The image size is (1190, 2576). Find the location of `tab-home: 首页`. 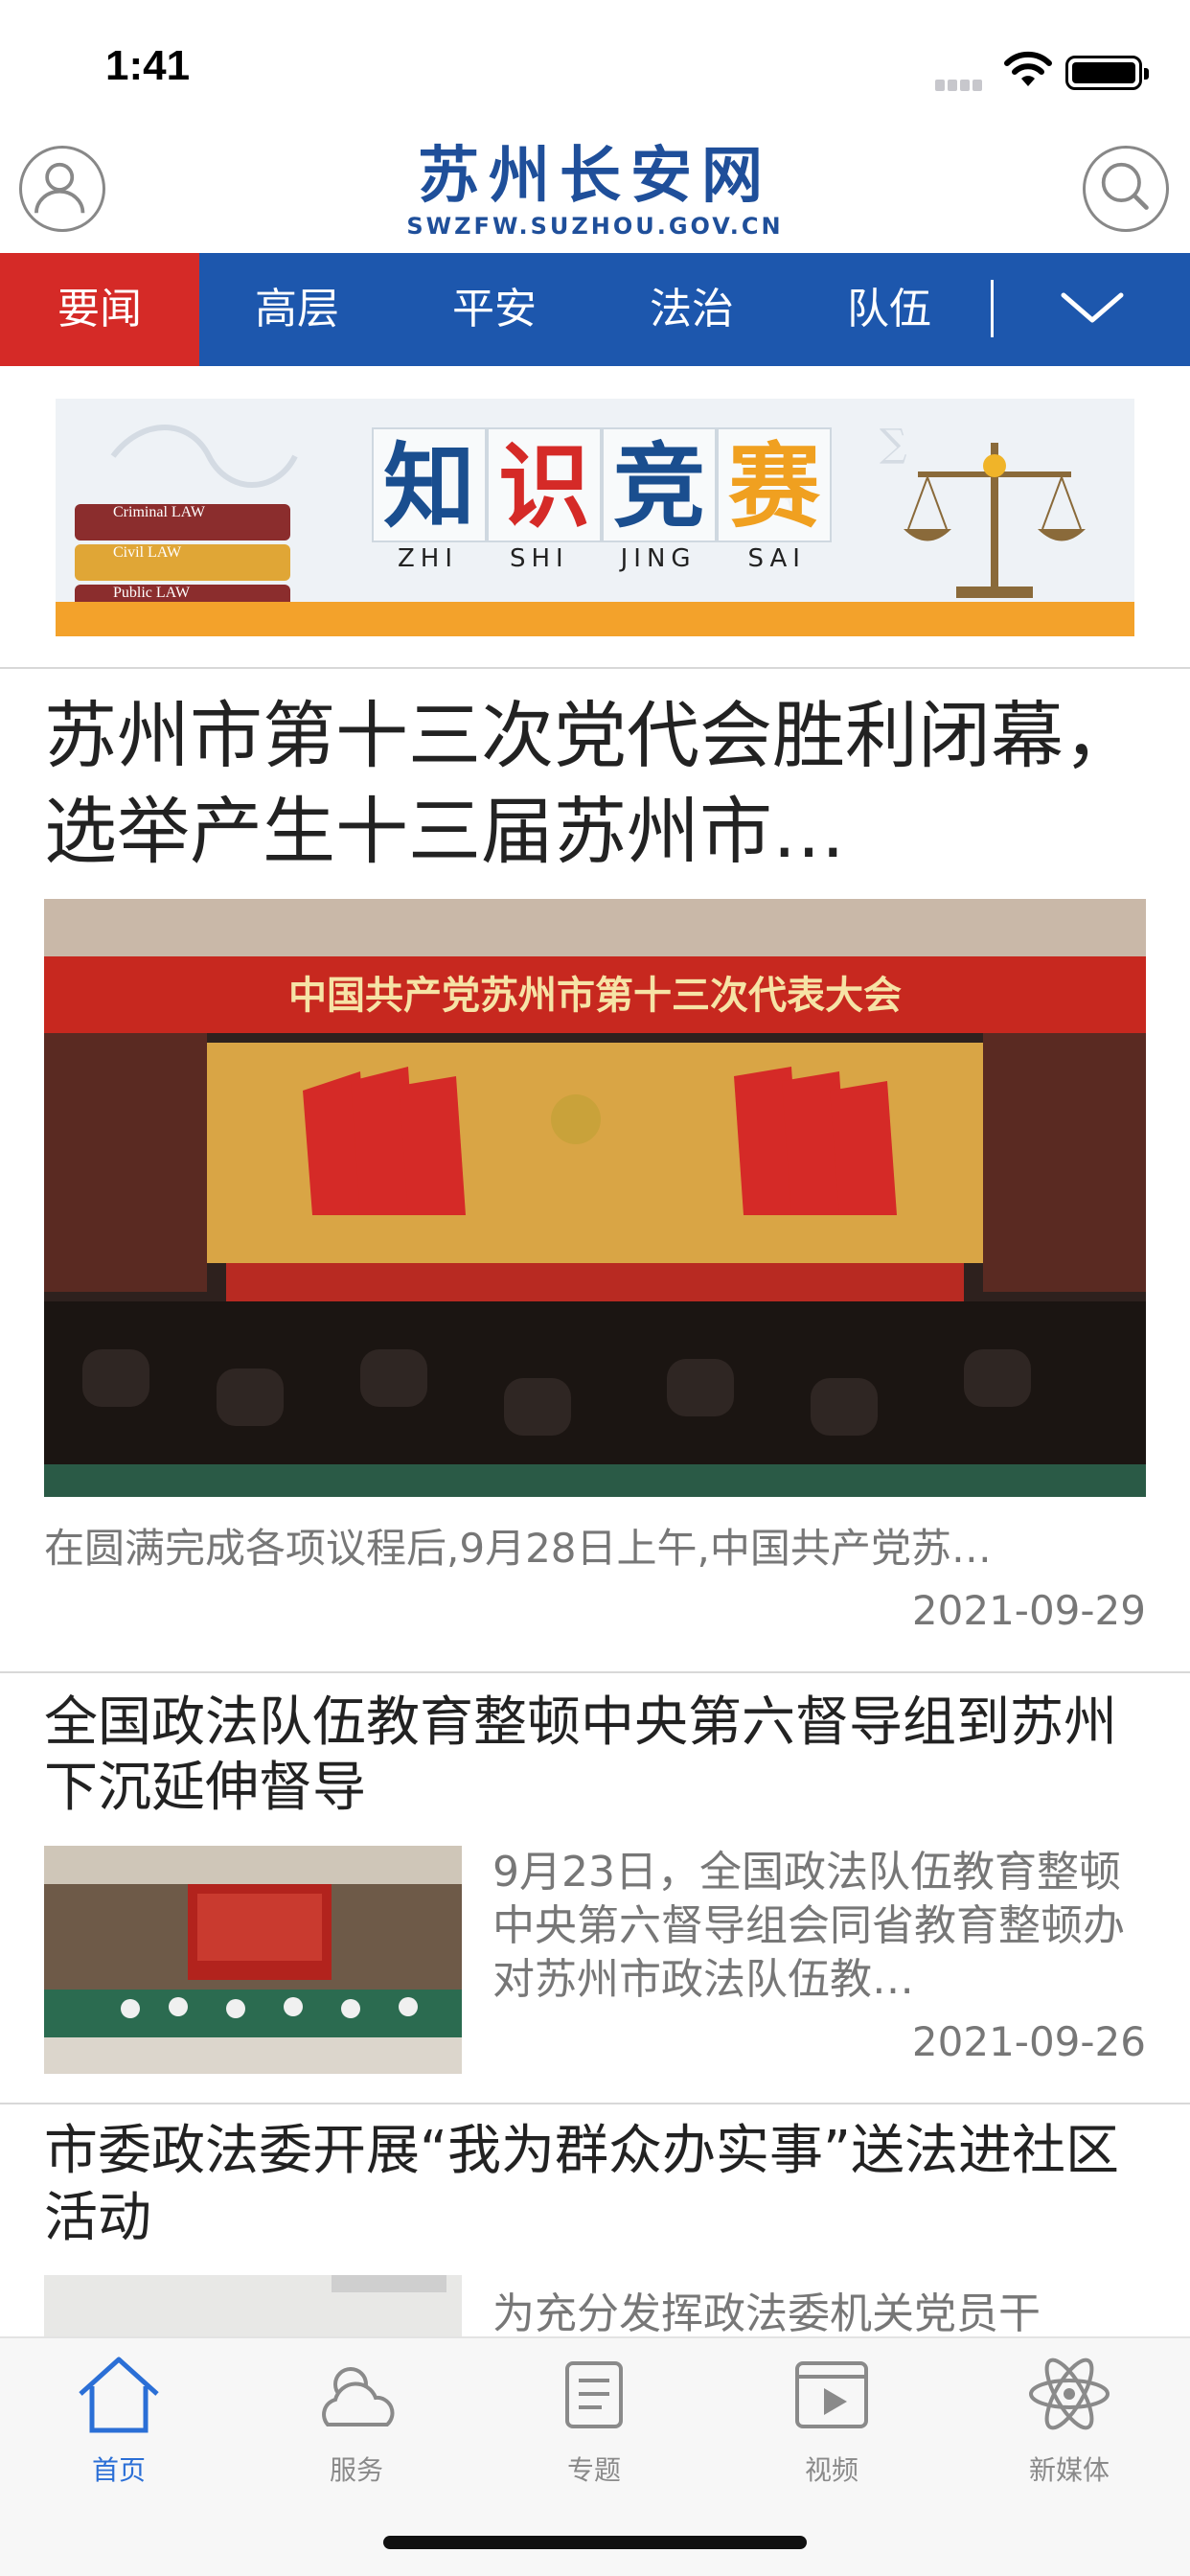

tab-home: 首页 is located at coordinates (119, 2418).